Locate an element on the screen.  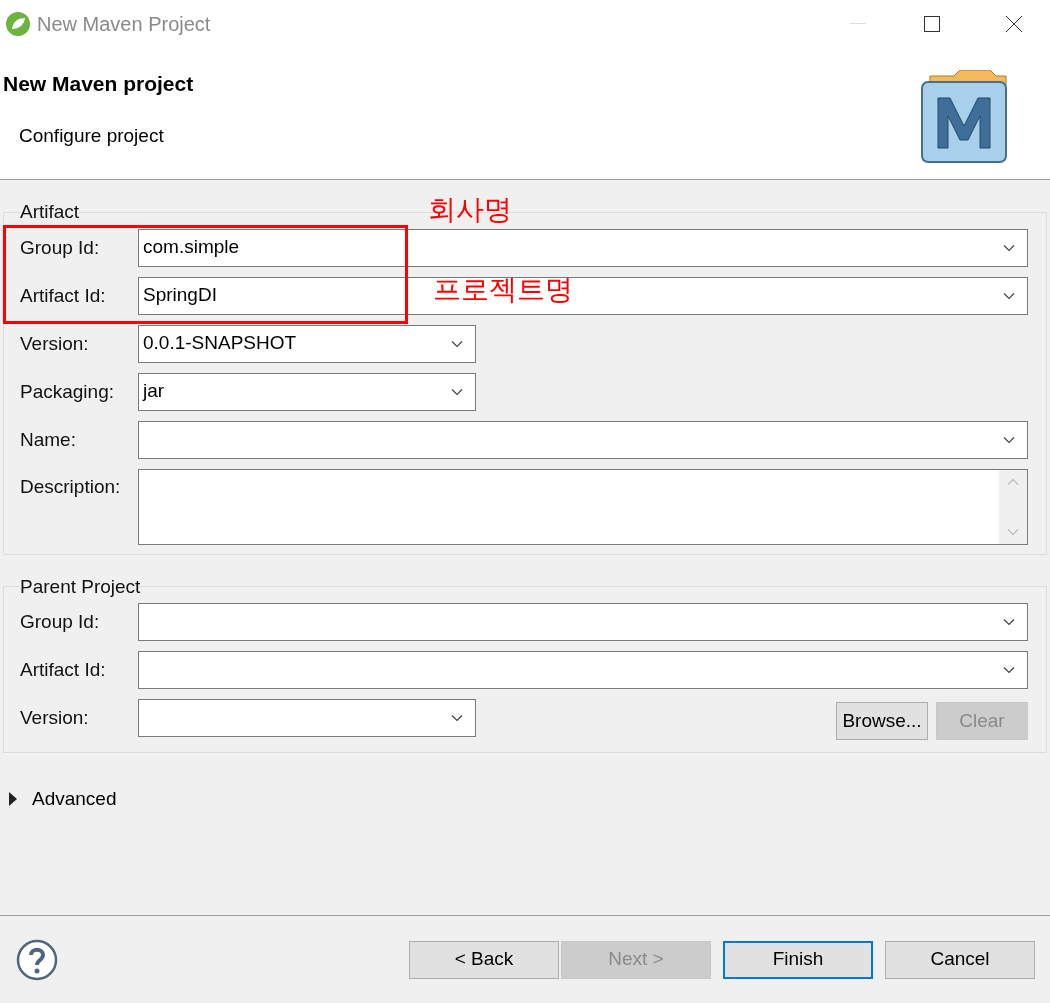
expand-triangle-icon is located at coordinates (13, 799).